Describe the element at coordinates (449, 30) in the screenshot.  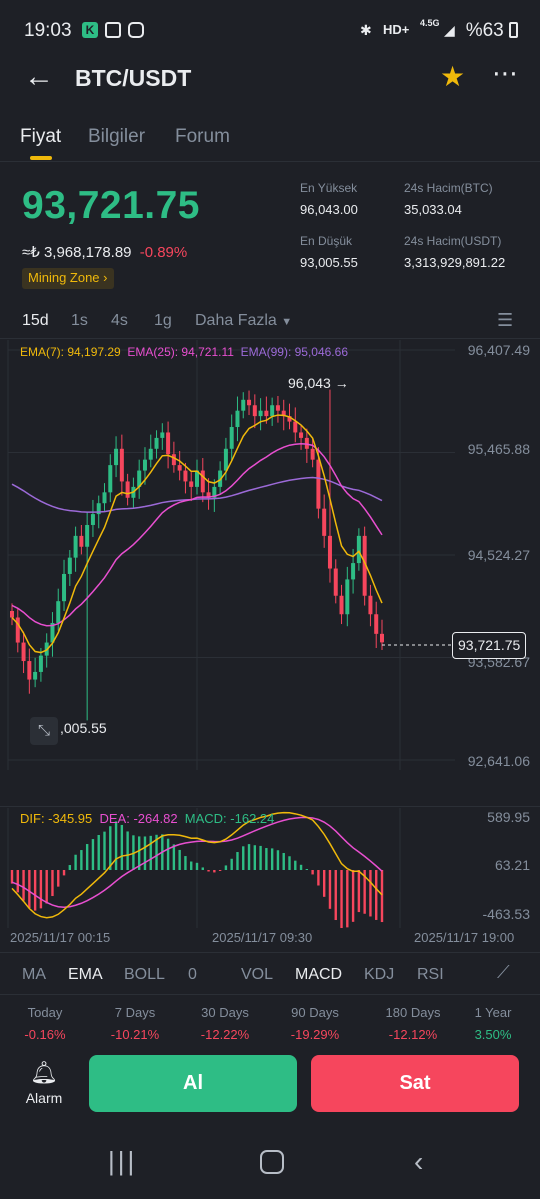
I see `signal-icon: ◢` at that location.